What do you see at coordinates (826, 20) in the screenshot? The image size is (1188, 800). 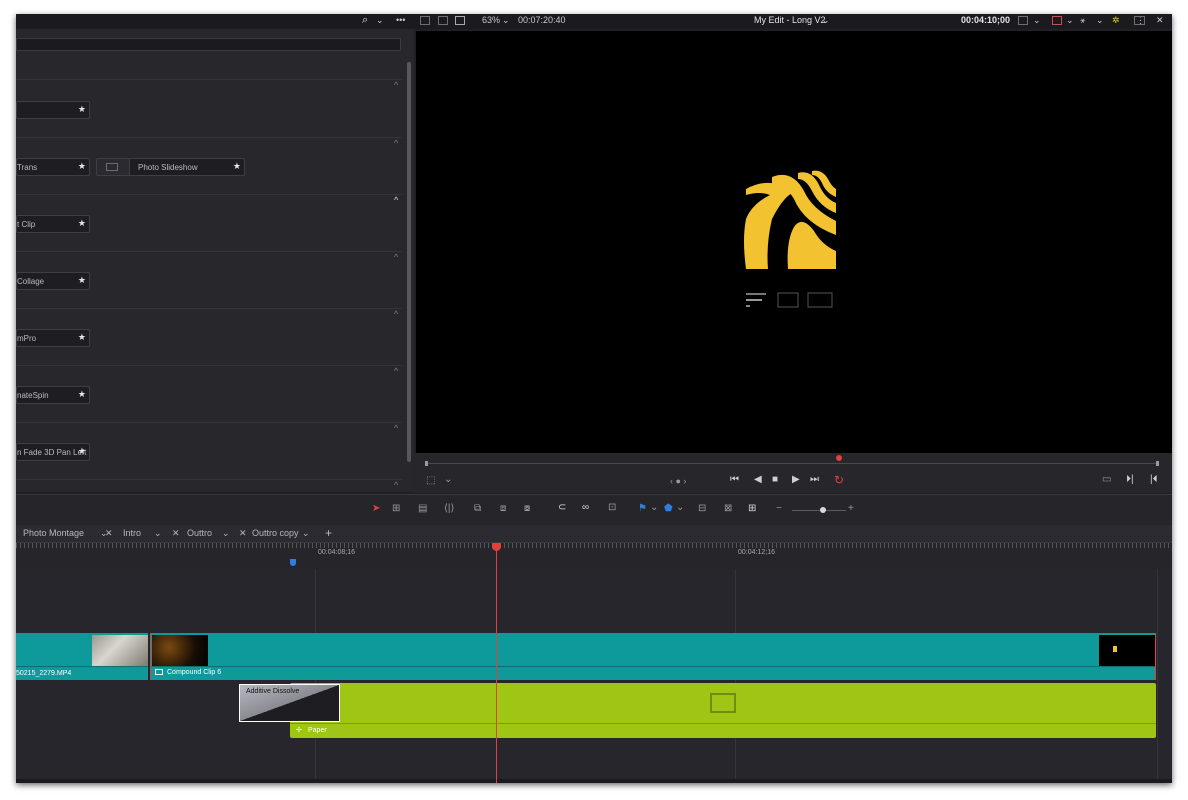 I see `timeline-title-chevron-icon: ⌄` at bounding box center [826, 20].